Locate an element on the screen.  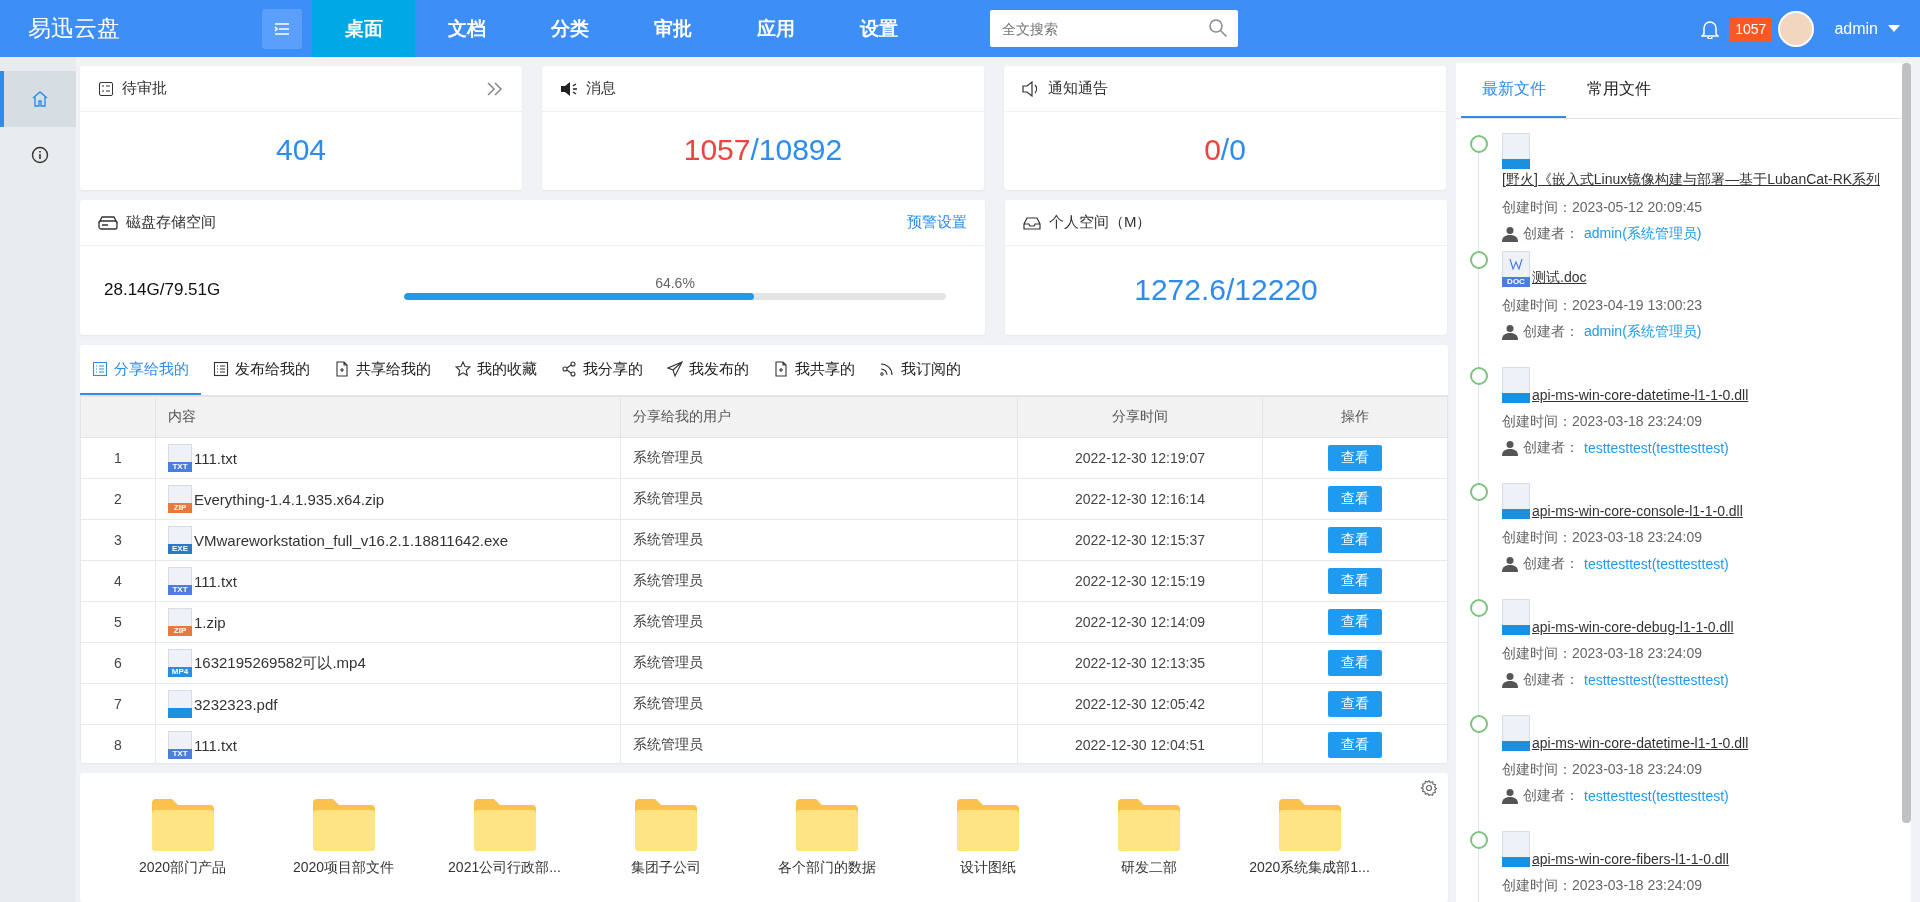
folder-name: 集团子公司 is located at coordinates (665, 868).